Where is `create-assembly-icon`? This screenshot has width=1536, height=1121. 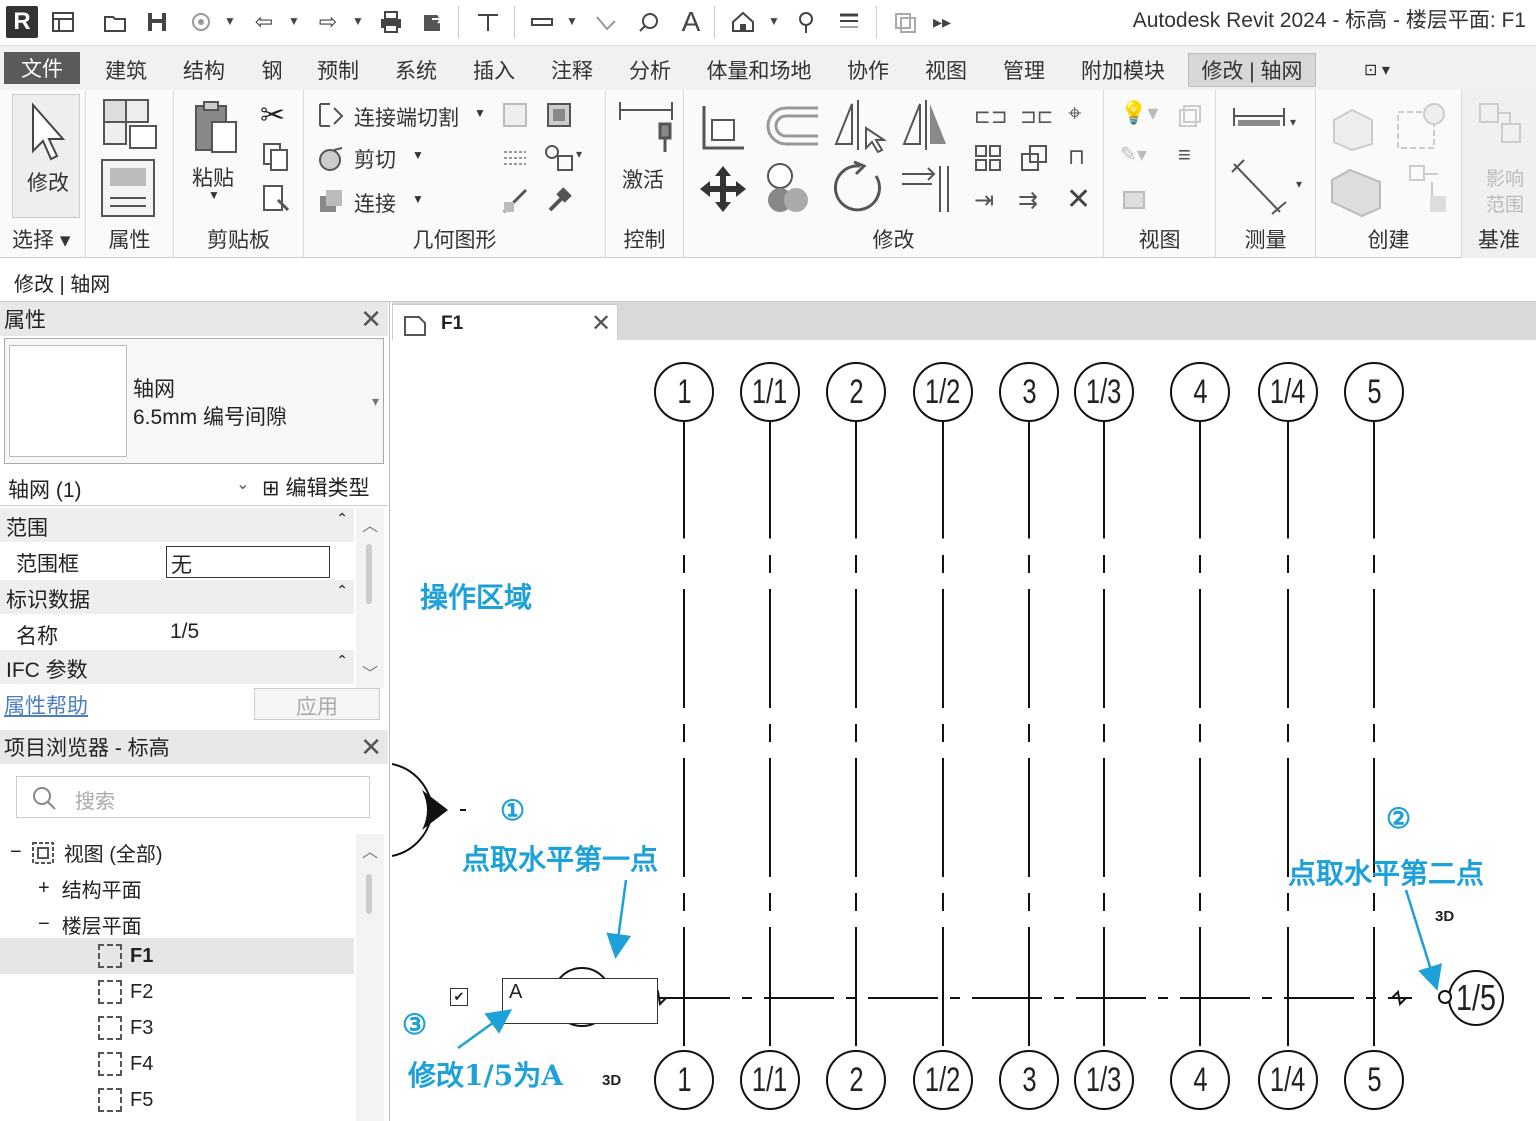
create-assembly-icon is located at coordinates (1353, 127).